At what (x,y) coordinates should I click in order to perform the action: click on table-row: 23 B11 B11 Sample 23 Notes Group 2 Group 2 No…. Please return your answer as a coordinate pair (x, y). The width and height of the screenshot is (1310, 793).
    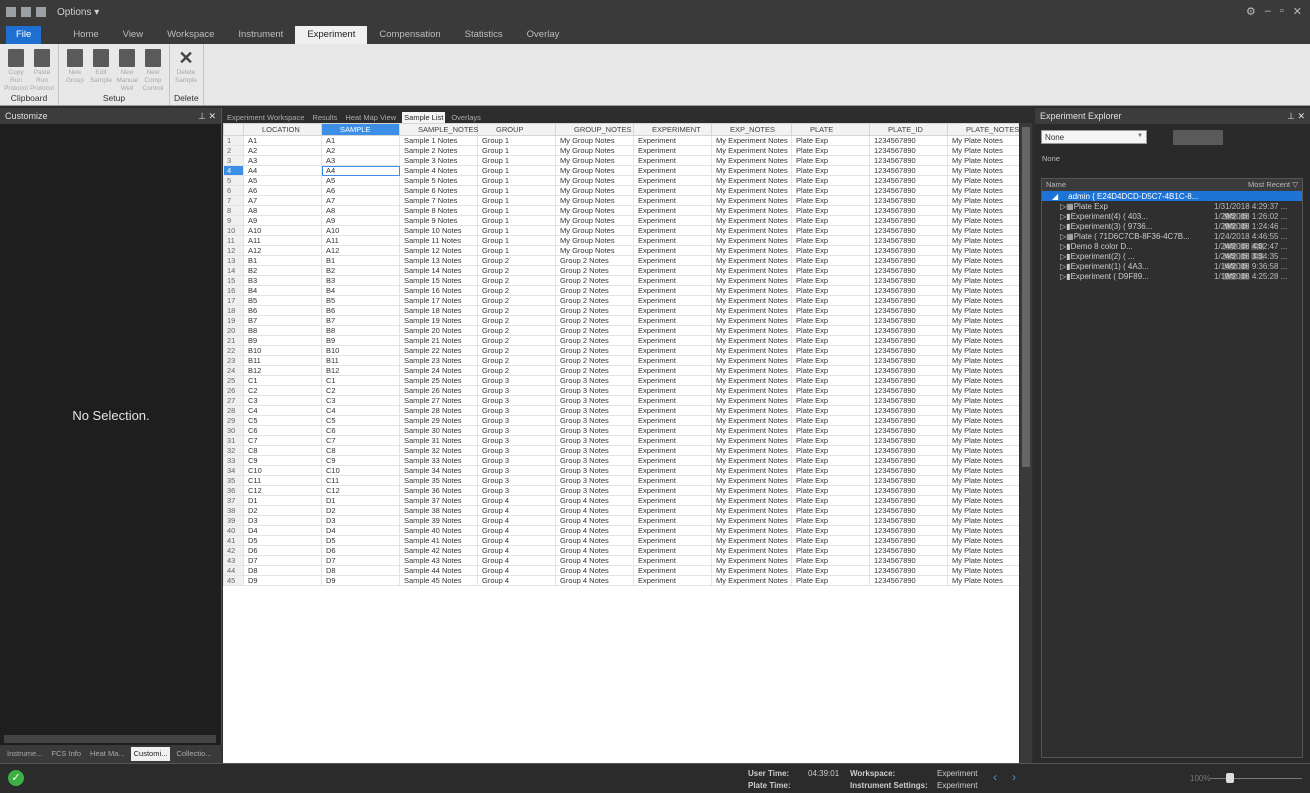
    Looking at the image, I should click on (621, 360).